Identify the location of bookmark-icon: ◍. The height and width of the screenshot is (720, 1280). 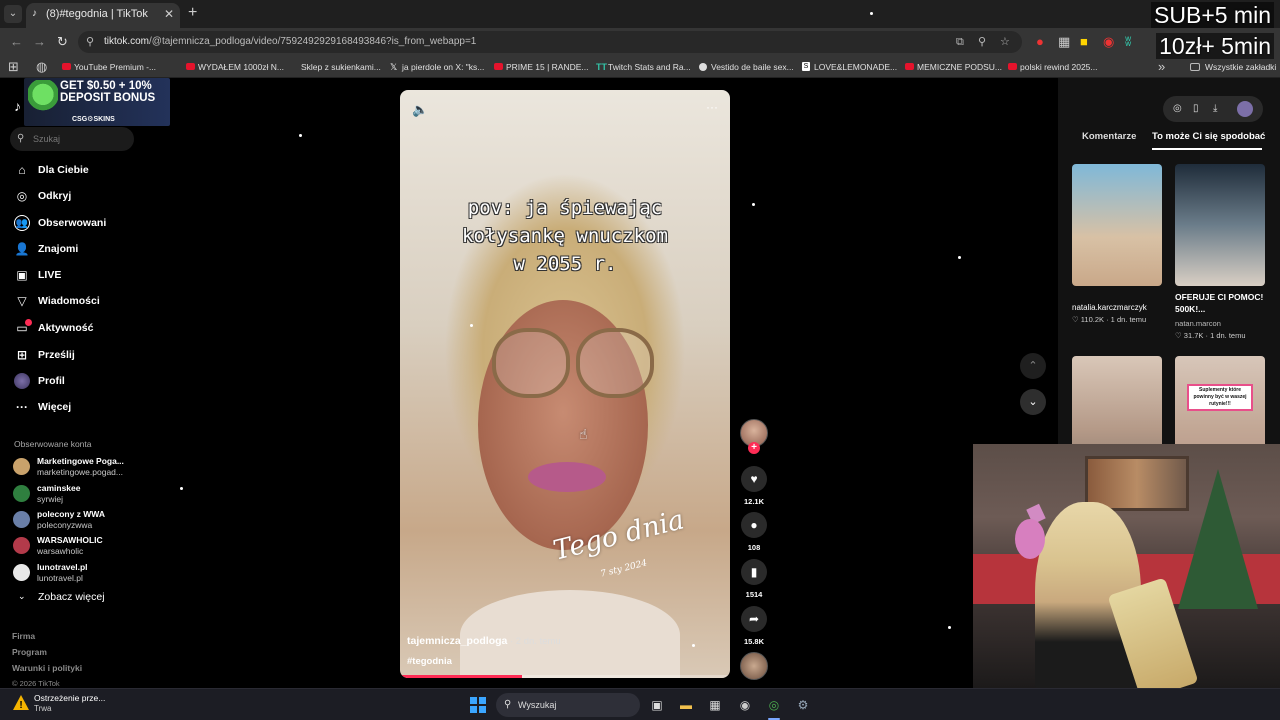
(41, 67).